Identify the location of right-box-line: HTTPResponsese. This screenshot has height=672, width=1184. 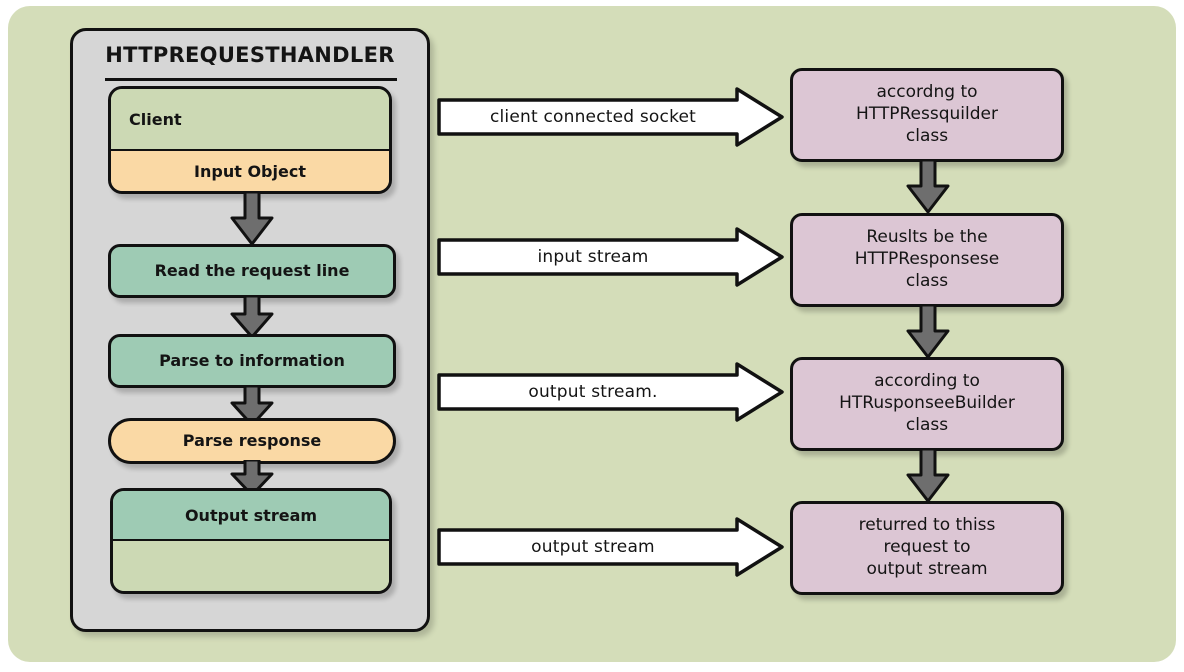
(927, 259).